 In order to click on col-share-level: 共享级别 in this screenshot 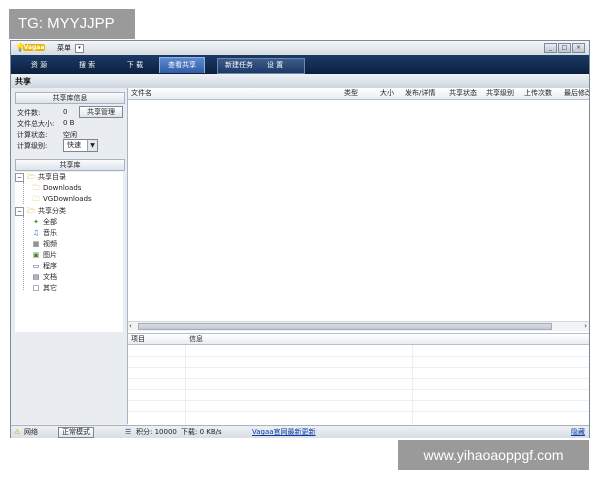, I will do `click(500, 93)`.